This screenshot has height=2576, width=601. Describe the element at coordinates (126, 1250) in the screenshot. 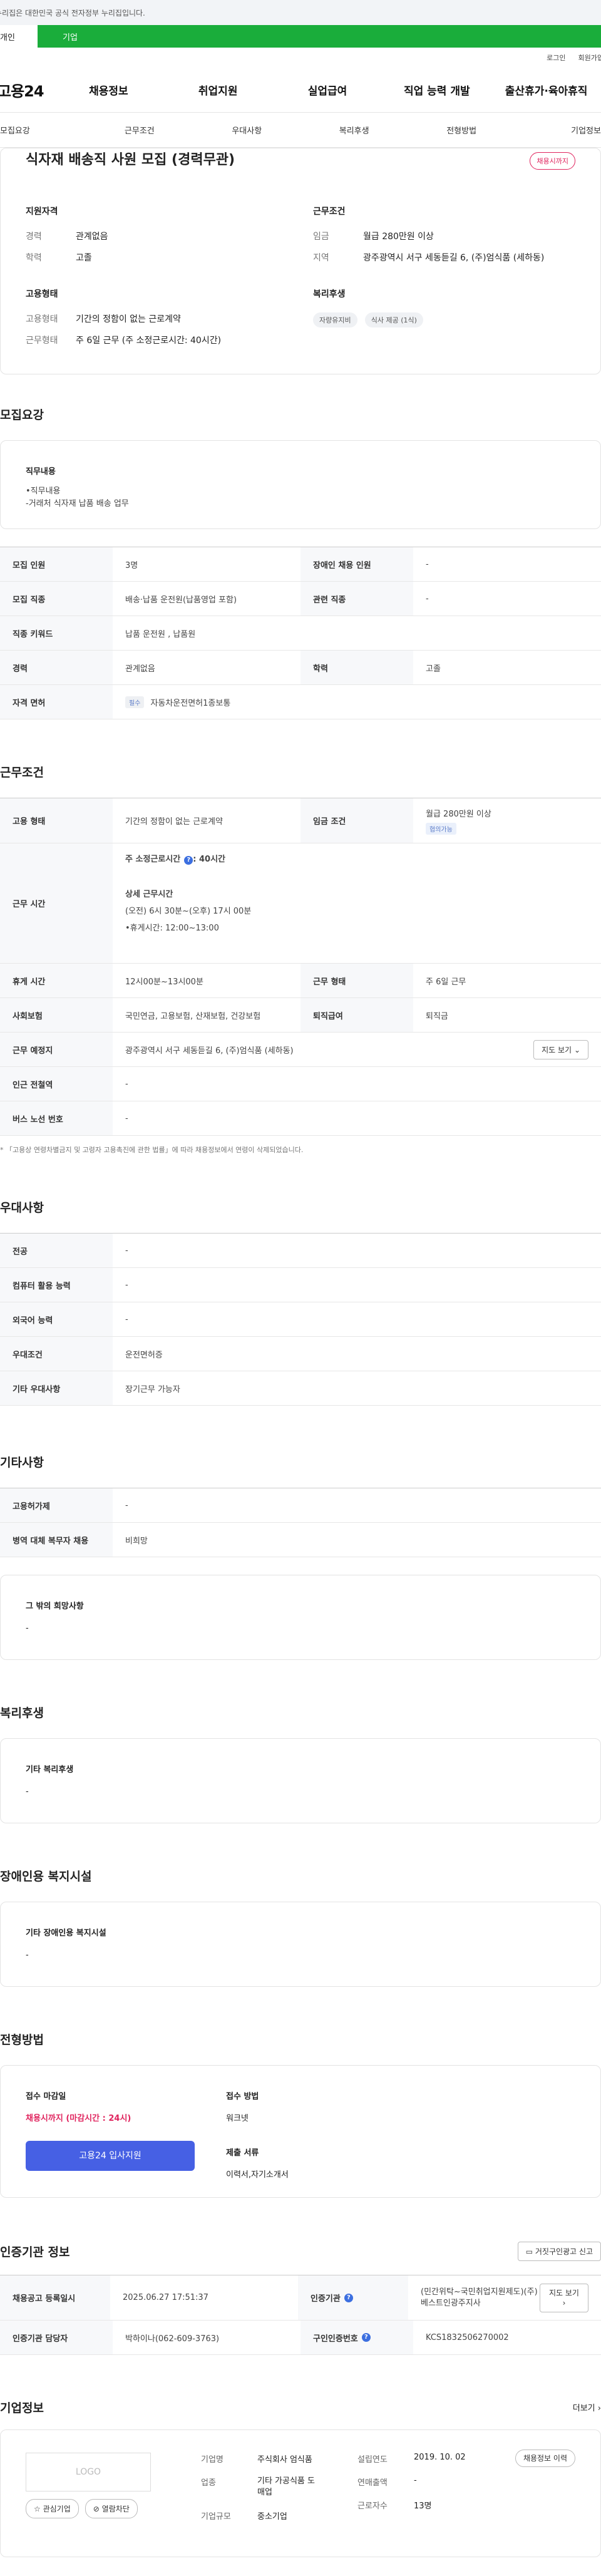

I see `major-value: -` at that location.